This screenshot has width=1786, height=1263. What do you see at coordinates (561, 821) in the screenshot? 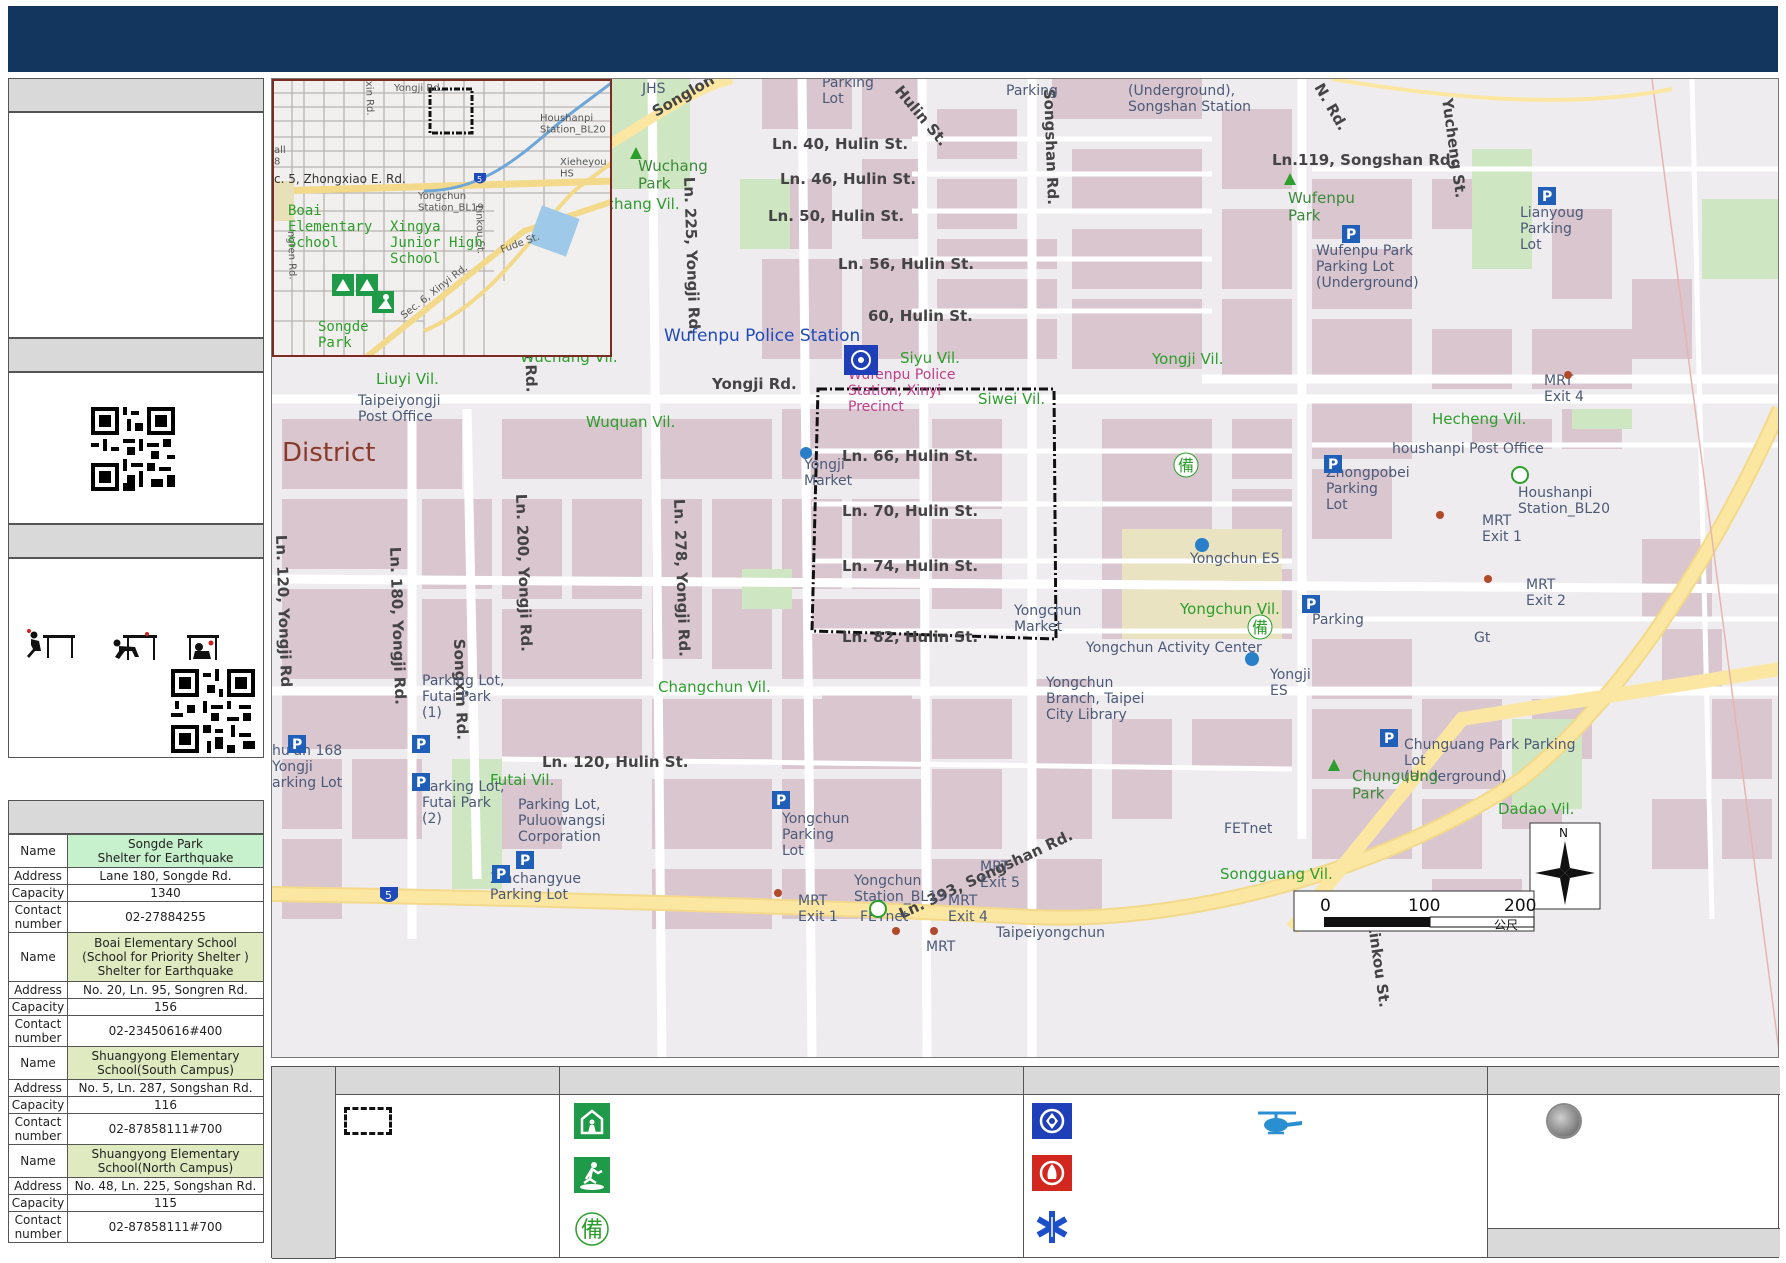
I see `poi-label: Parking Lot, Puluowangsi Corporation` at bounding box center [561, 821].